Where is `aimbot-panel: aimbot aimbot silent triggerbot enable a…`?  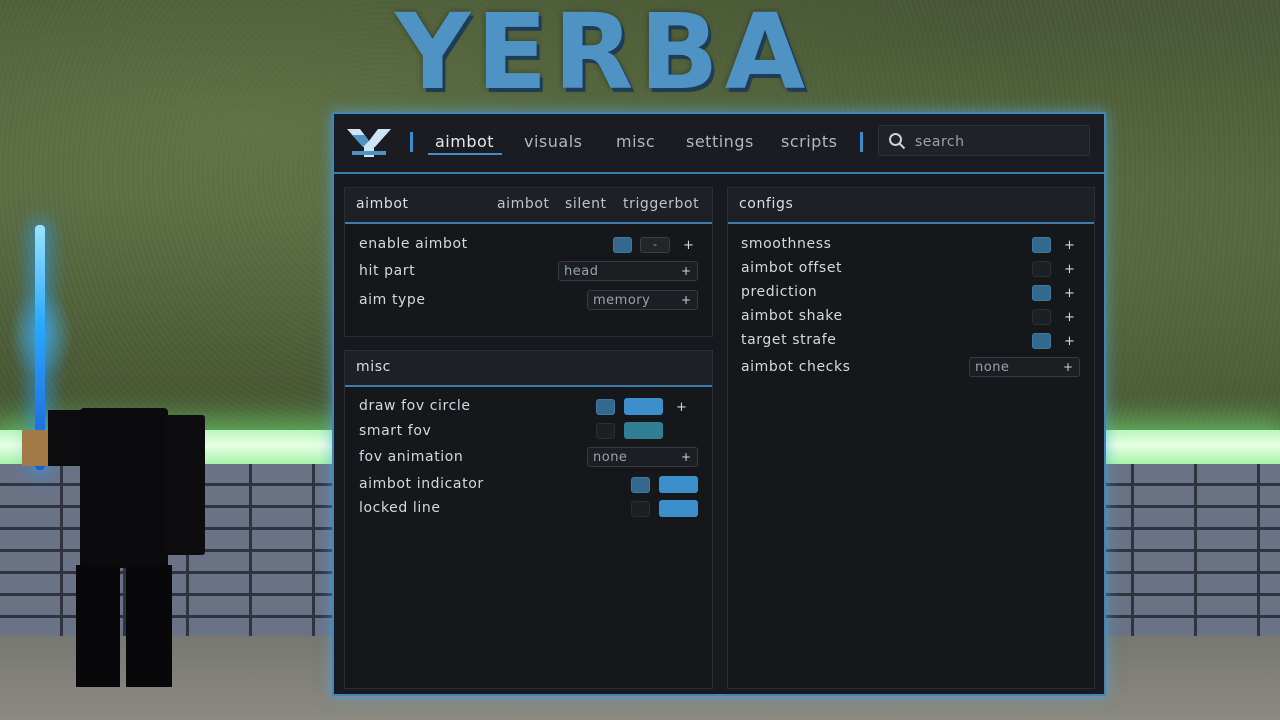 aimbot-panel: aimbot aimbot silent triggerbot enable a… is located at coordinates (528, 262).